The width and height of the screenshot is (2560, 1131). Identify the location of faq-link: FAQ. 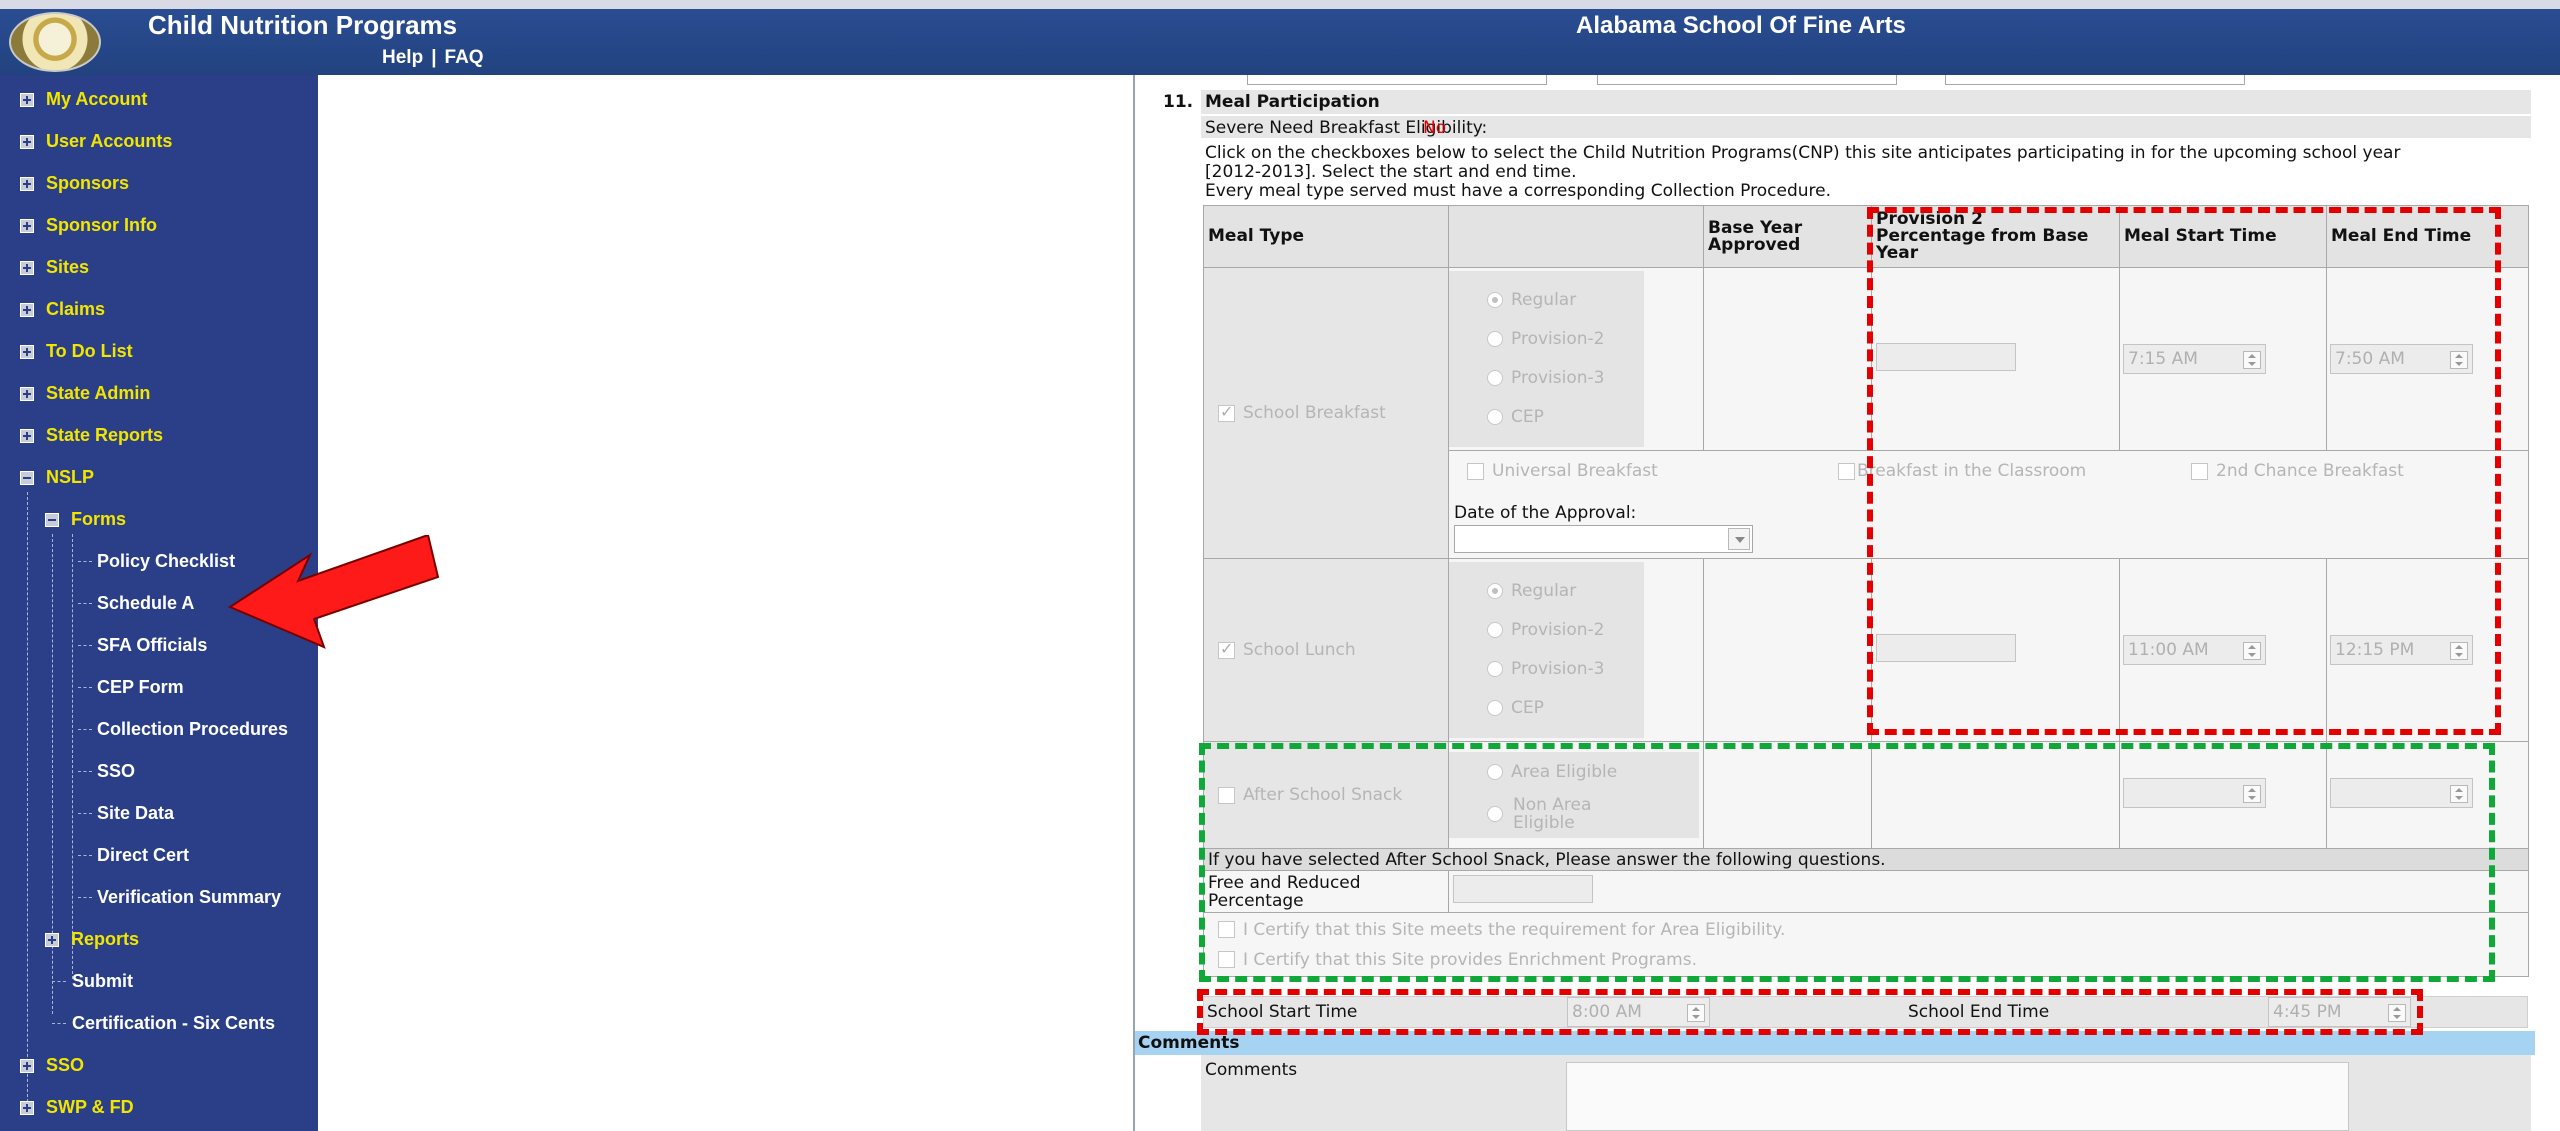
(464, 57).